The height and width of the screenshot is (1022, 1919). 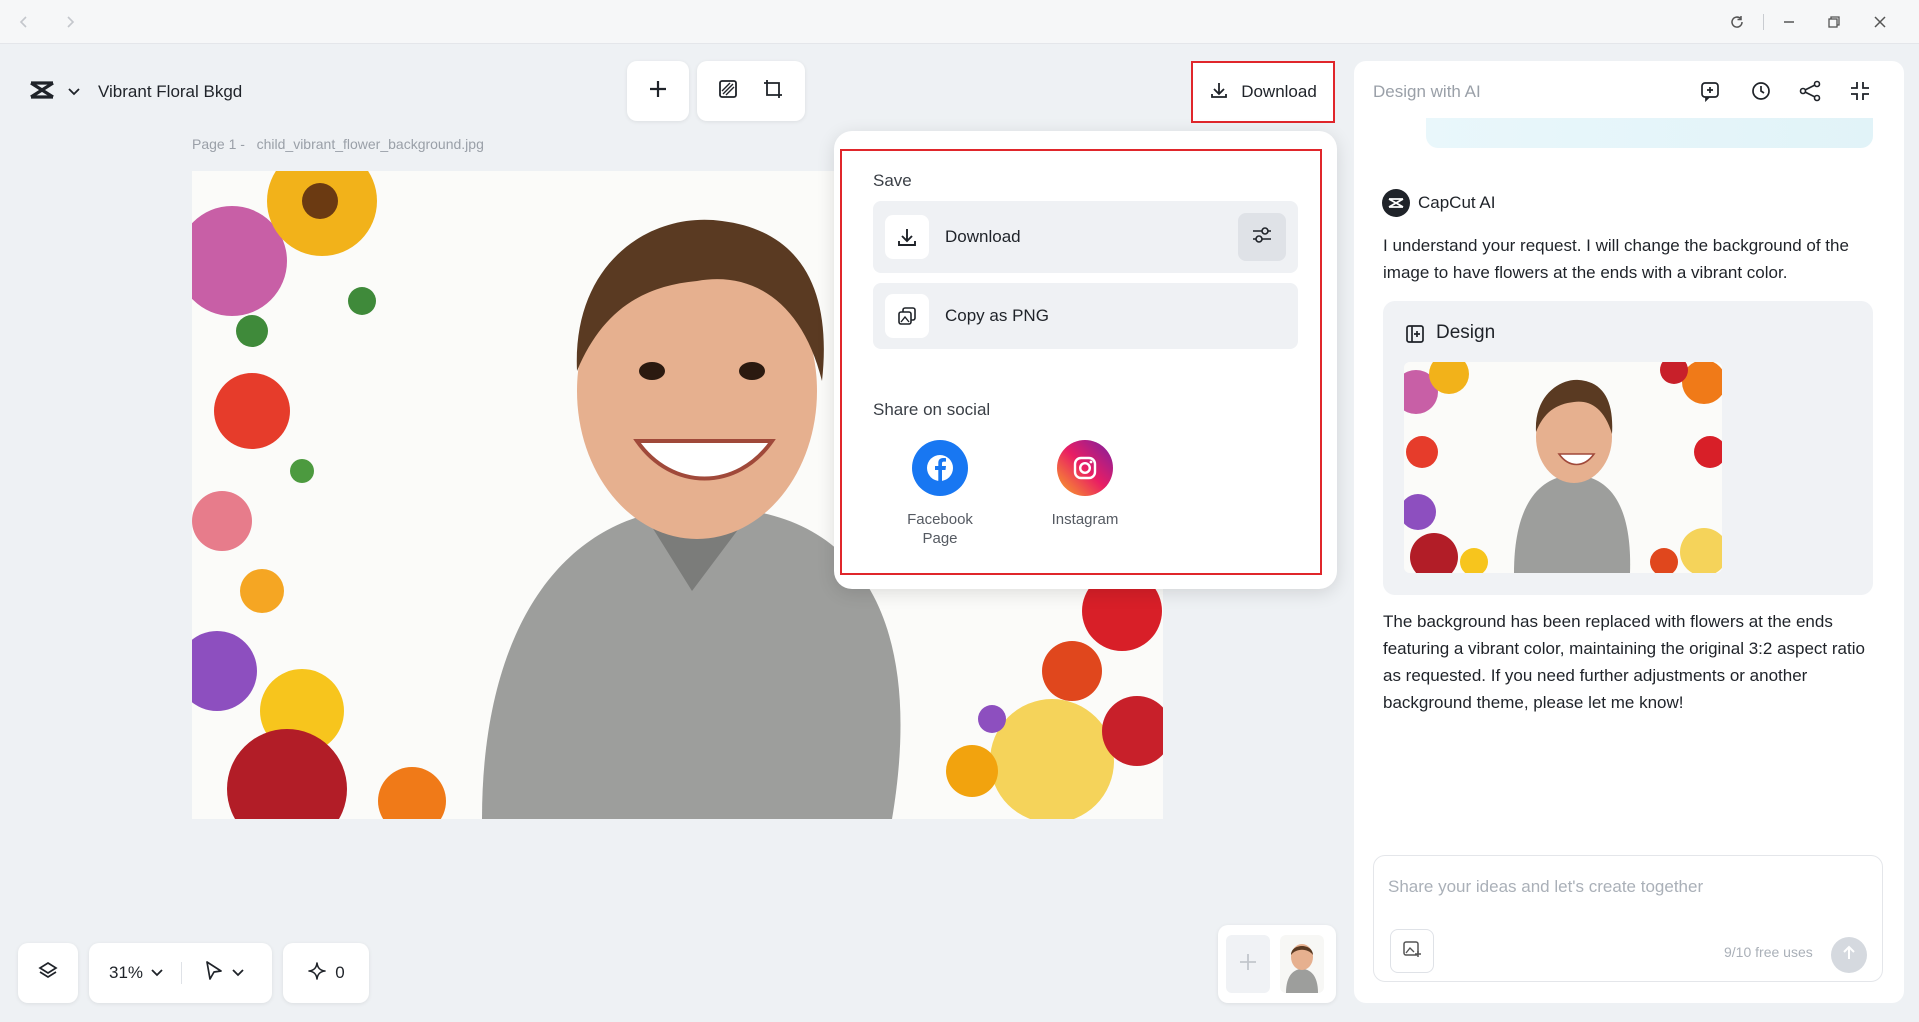 I want to click on capcut-logo-icon, so click(x=42, y=92).